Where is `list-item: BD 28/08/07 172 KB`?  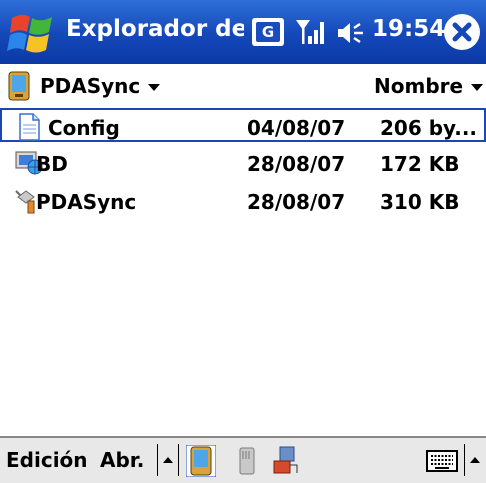 list-item: BD 28/08/07 172 KB is located at coordinates (243, 163).